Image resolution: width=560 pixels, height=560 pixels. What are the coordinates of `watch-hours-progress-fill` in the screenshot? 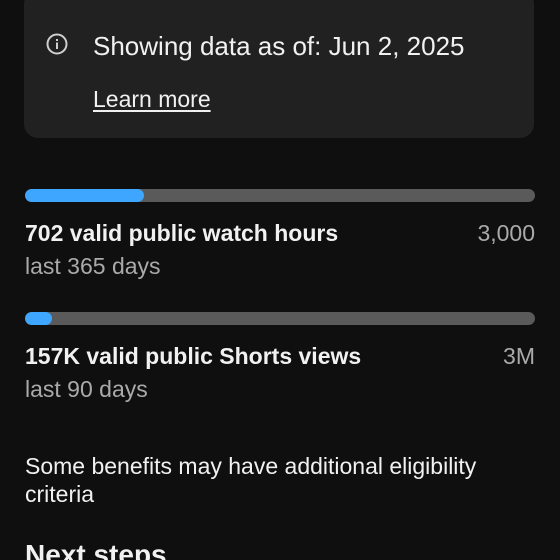 It's located at (85, 195).